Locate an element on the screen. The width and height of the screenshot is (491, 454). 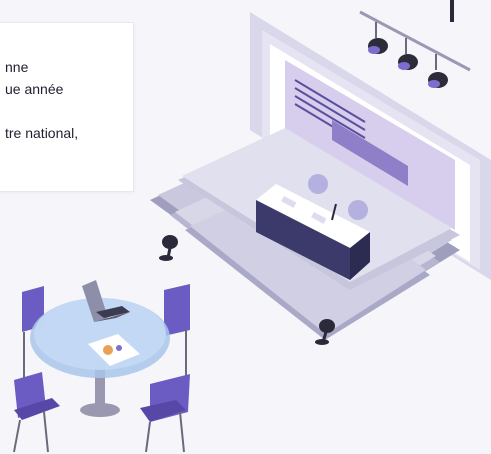
camera-icon is located at coordinates (168, 248).